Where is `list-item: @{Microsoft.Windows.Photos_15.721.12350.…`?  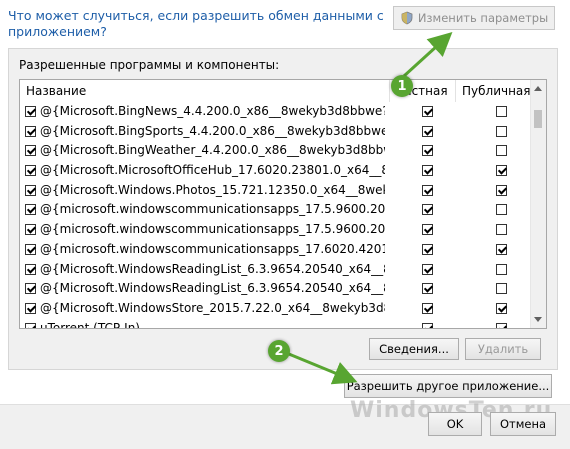
list-item: @{Microsoft.Windows.Photos_15.721.12350.… is located at coordinates (276, 191).